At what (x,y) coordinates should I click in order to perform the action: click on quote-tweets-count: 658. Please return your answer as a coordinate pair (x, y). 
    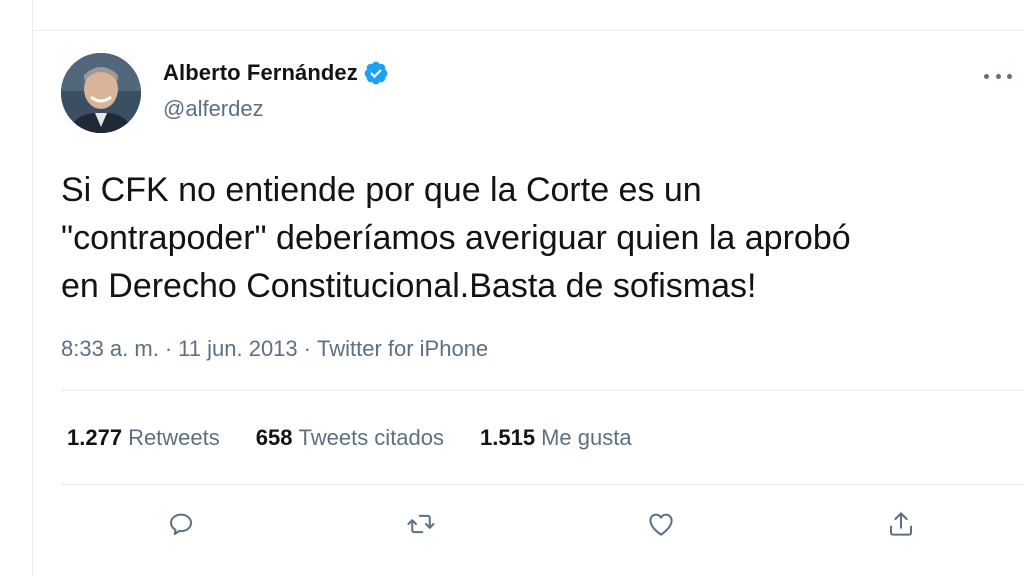
    Looking at the image, I should click on (274, 437).